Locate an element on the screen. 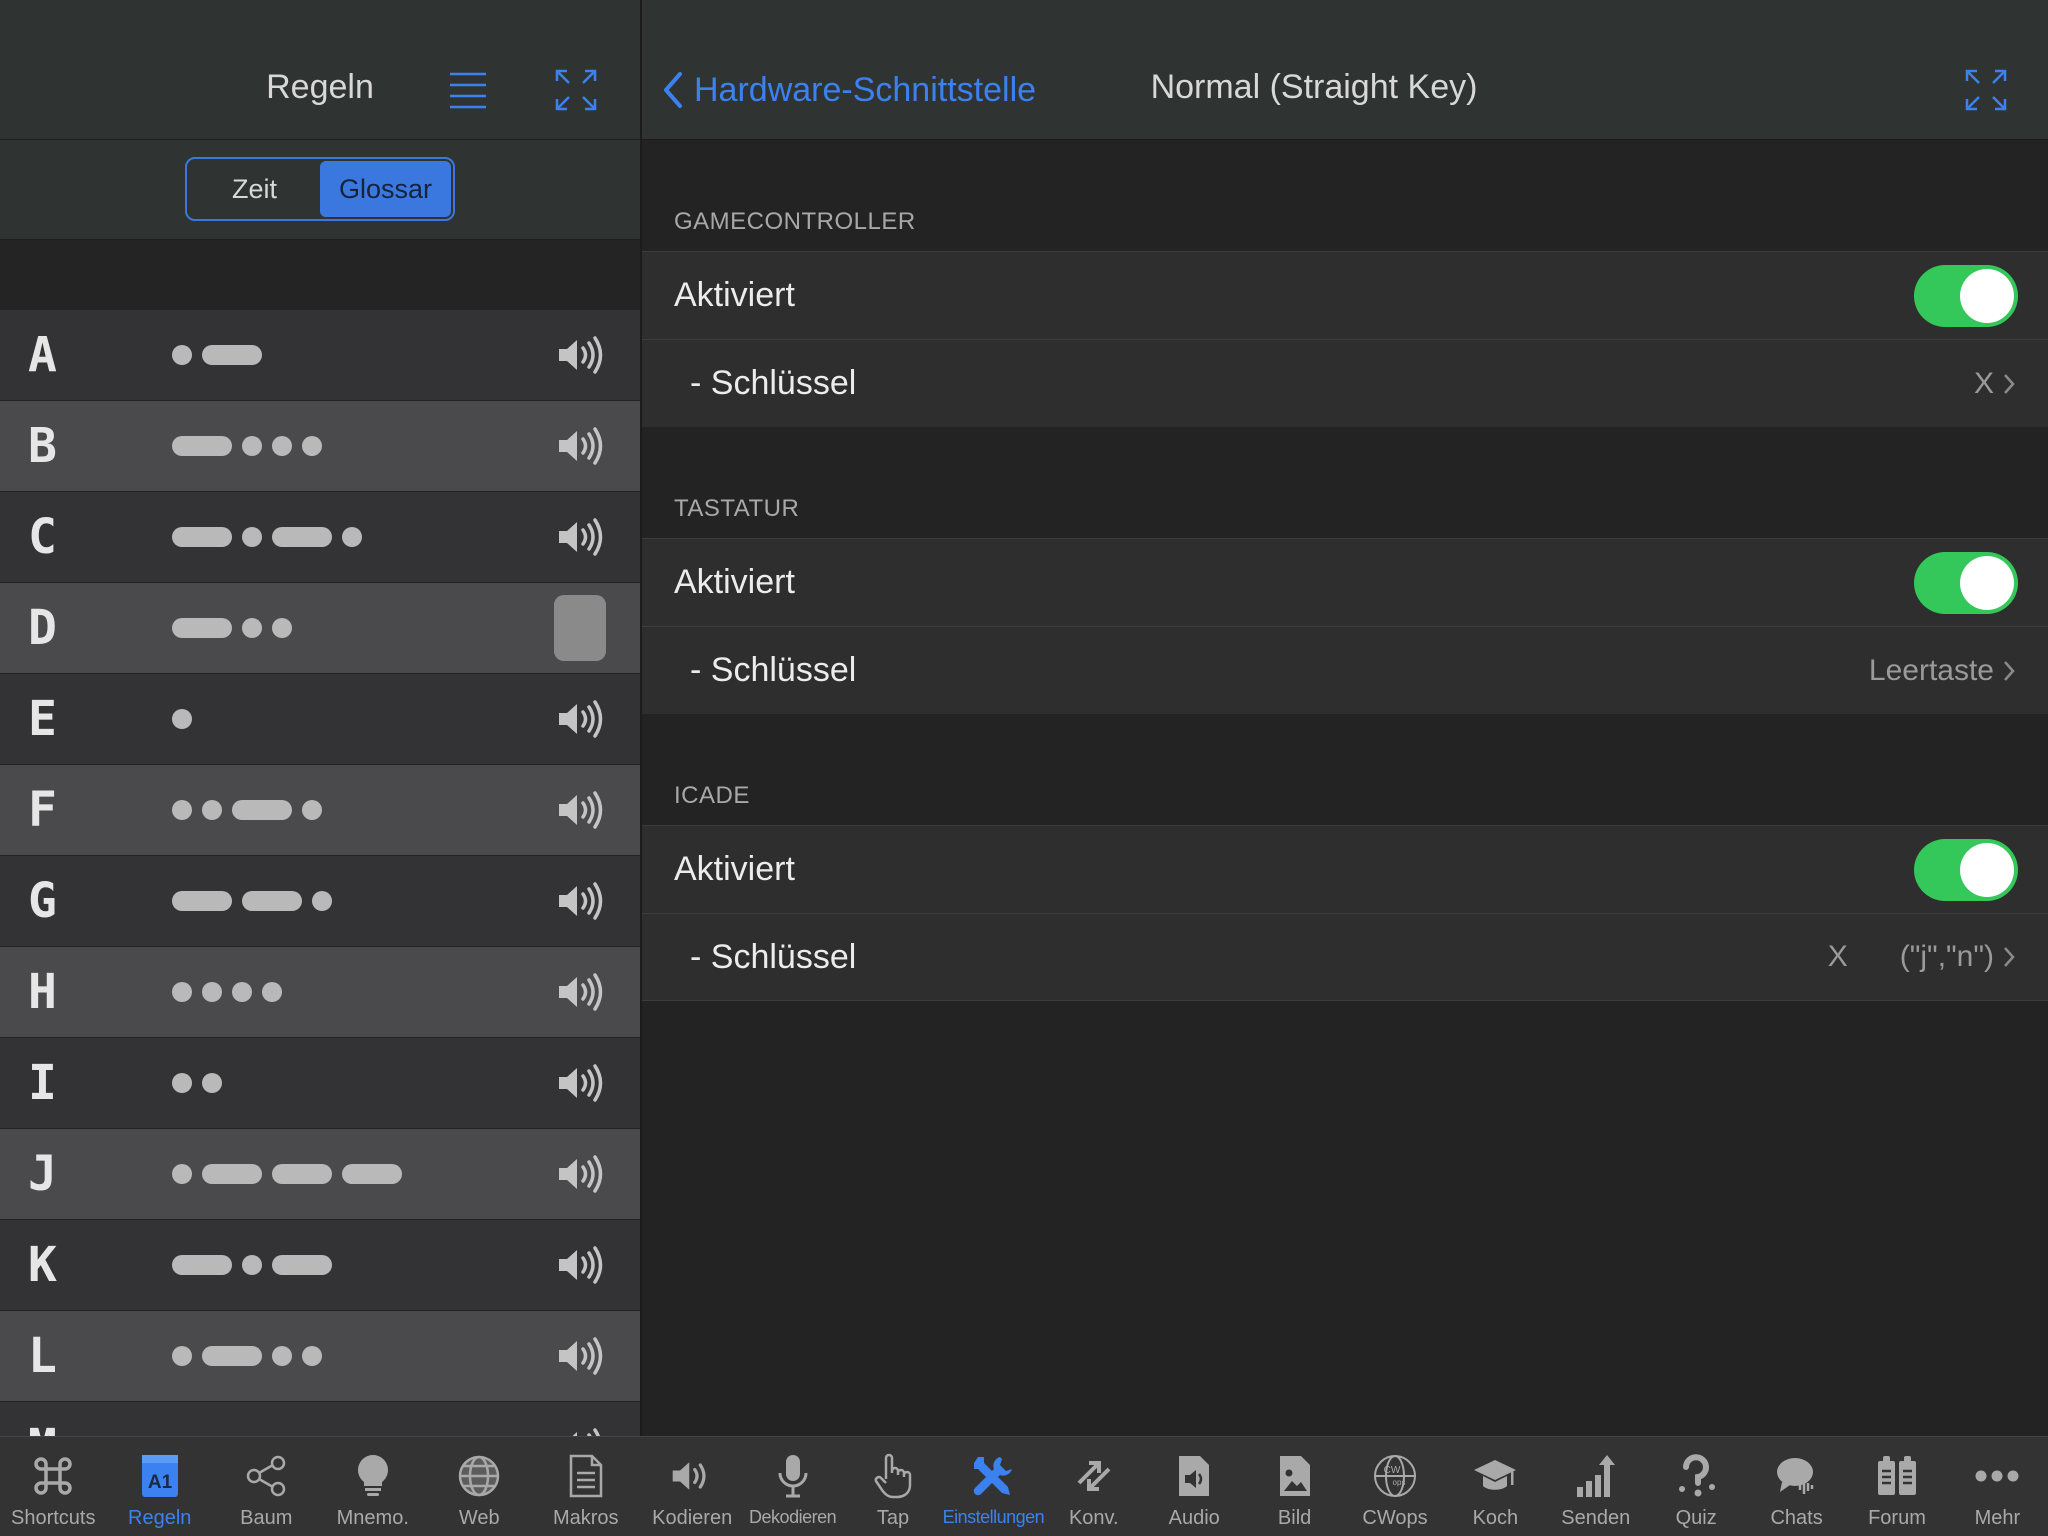  tab-dekodieren: Dekodieren is located at coordinates (792, 1486).